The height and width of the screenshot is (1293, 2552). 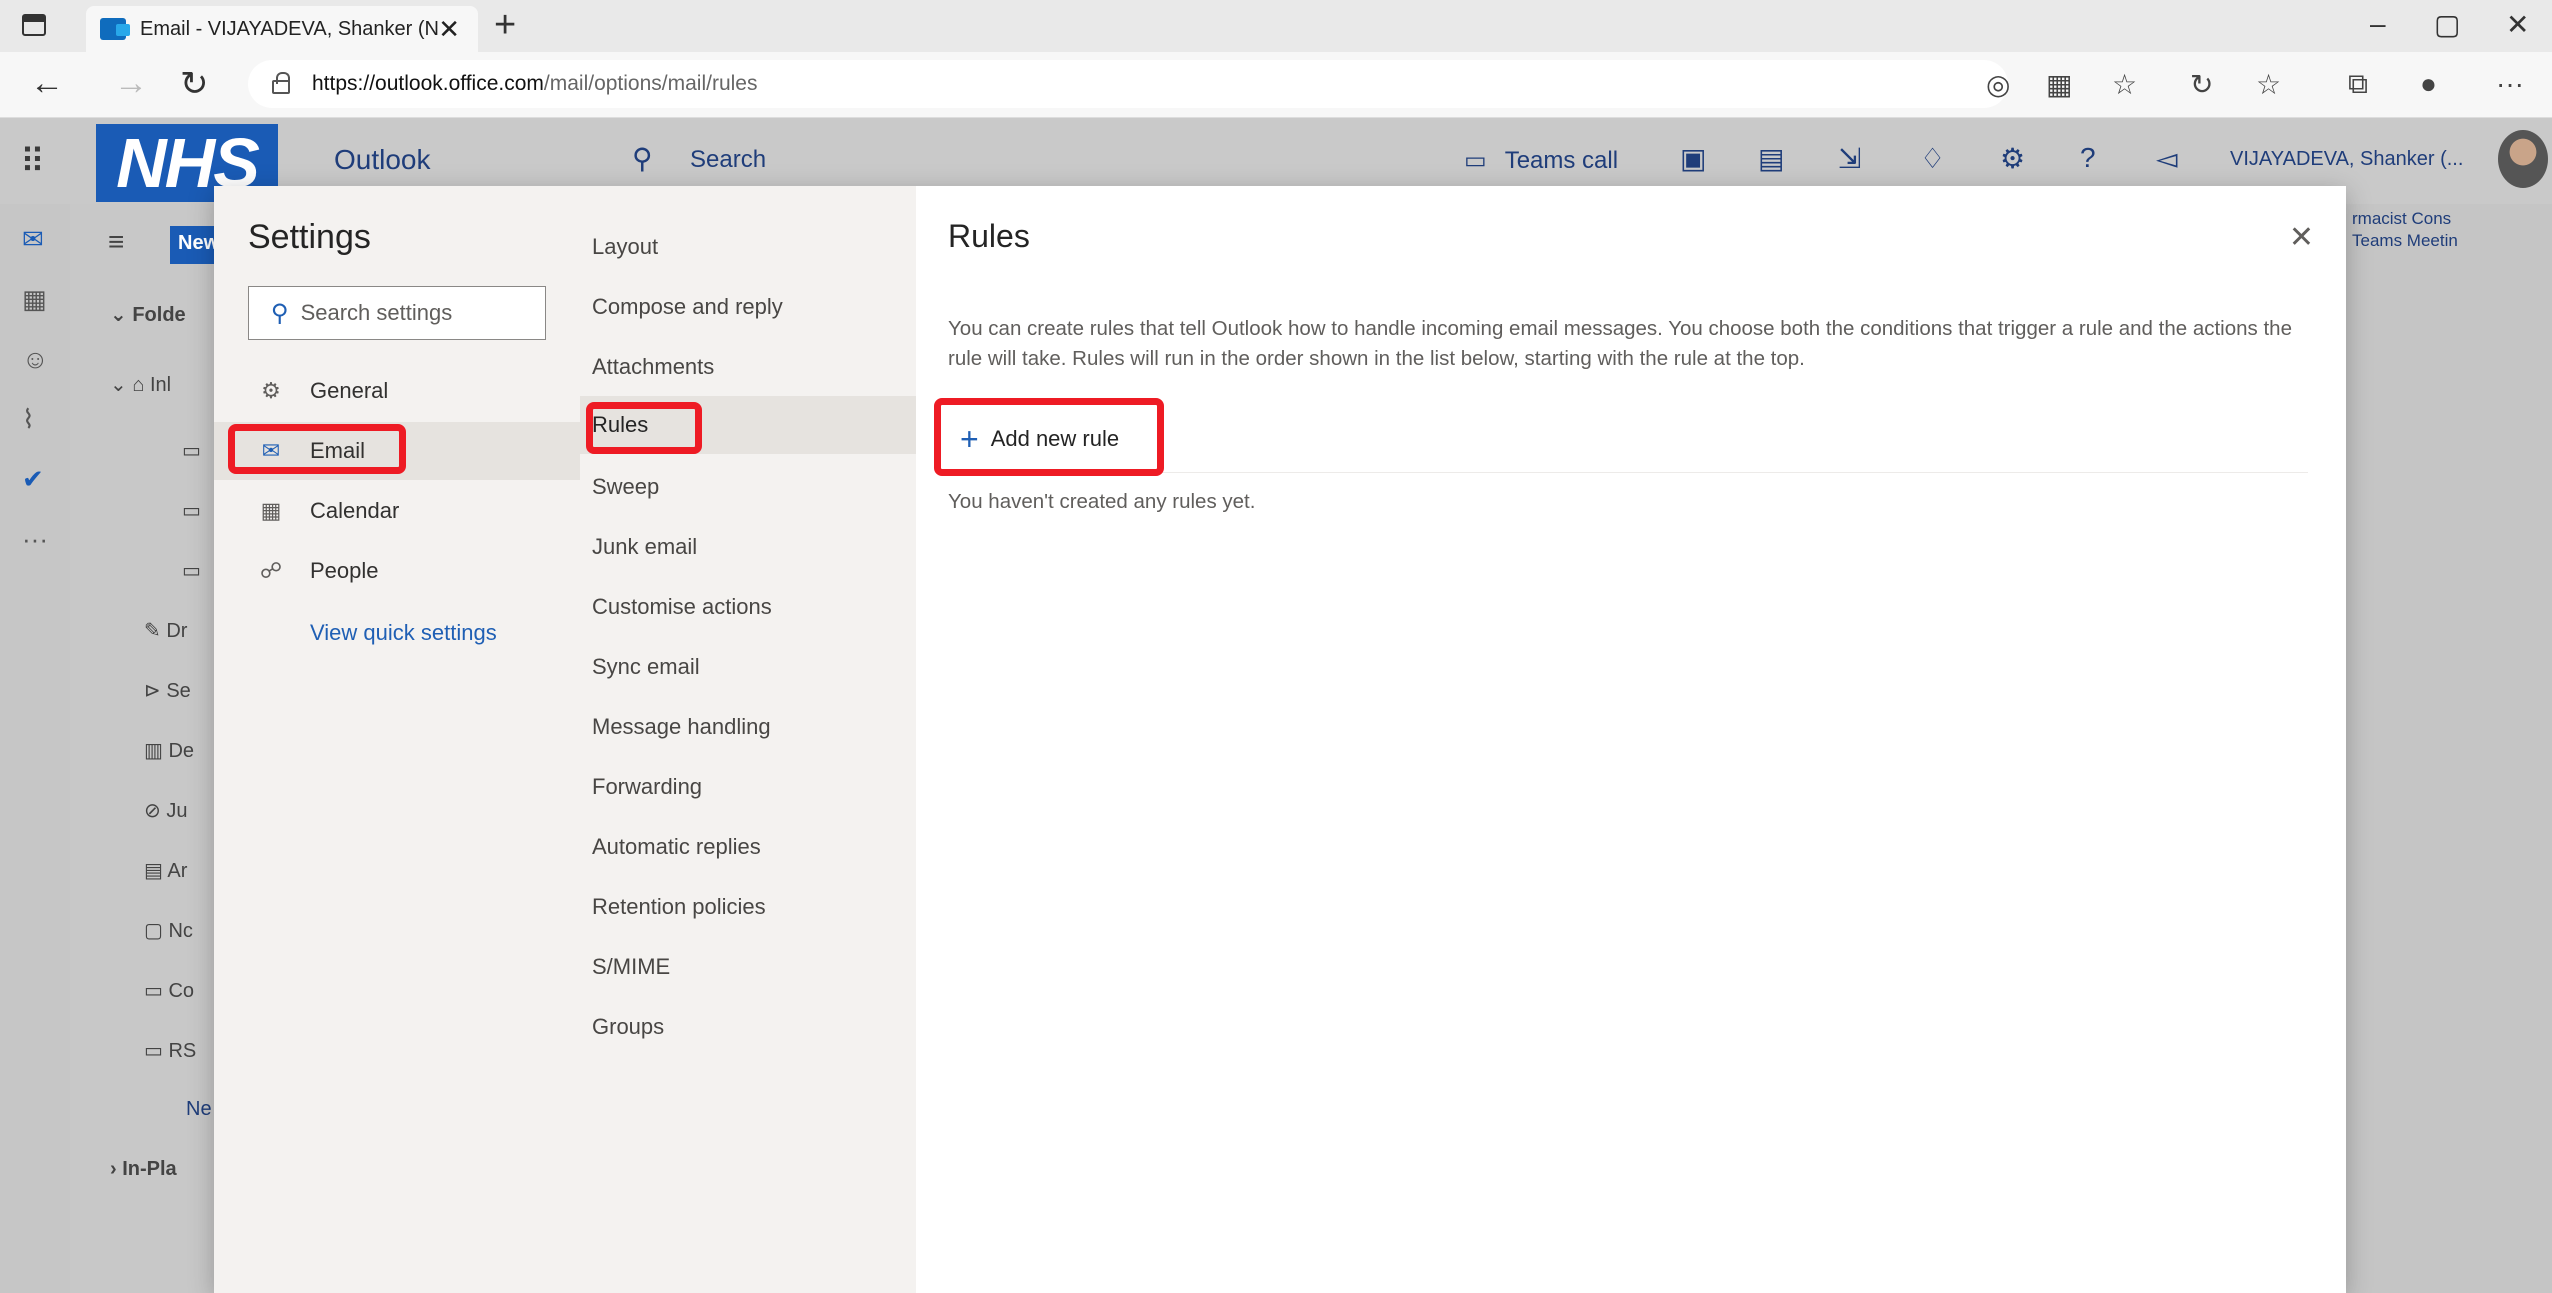 I want to click on folder-drafts: ✎ Dr, so click(x=165, y=630).